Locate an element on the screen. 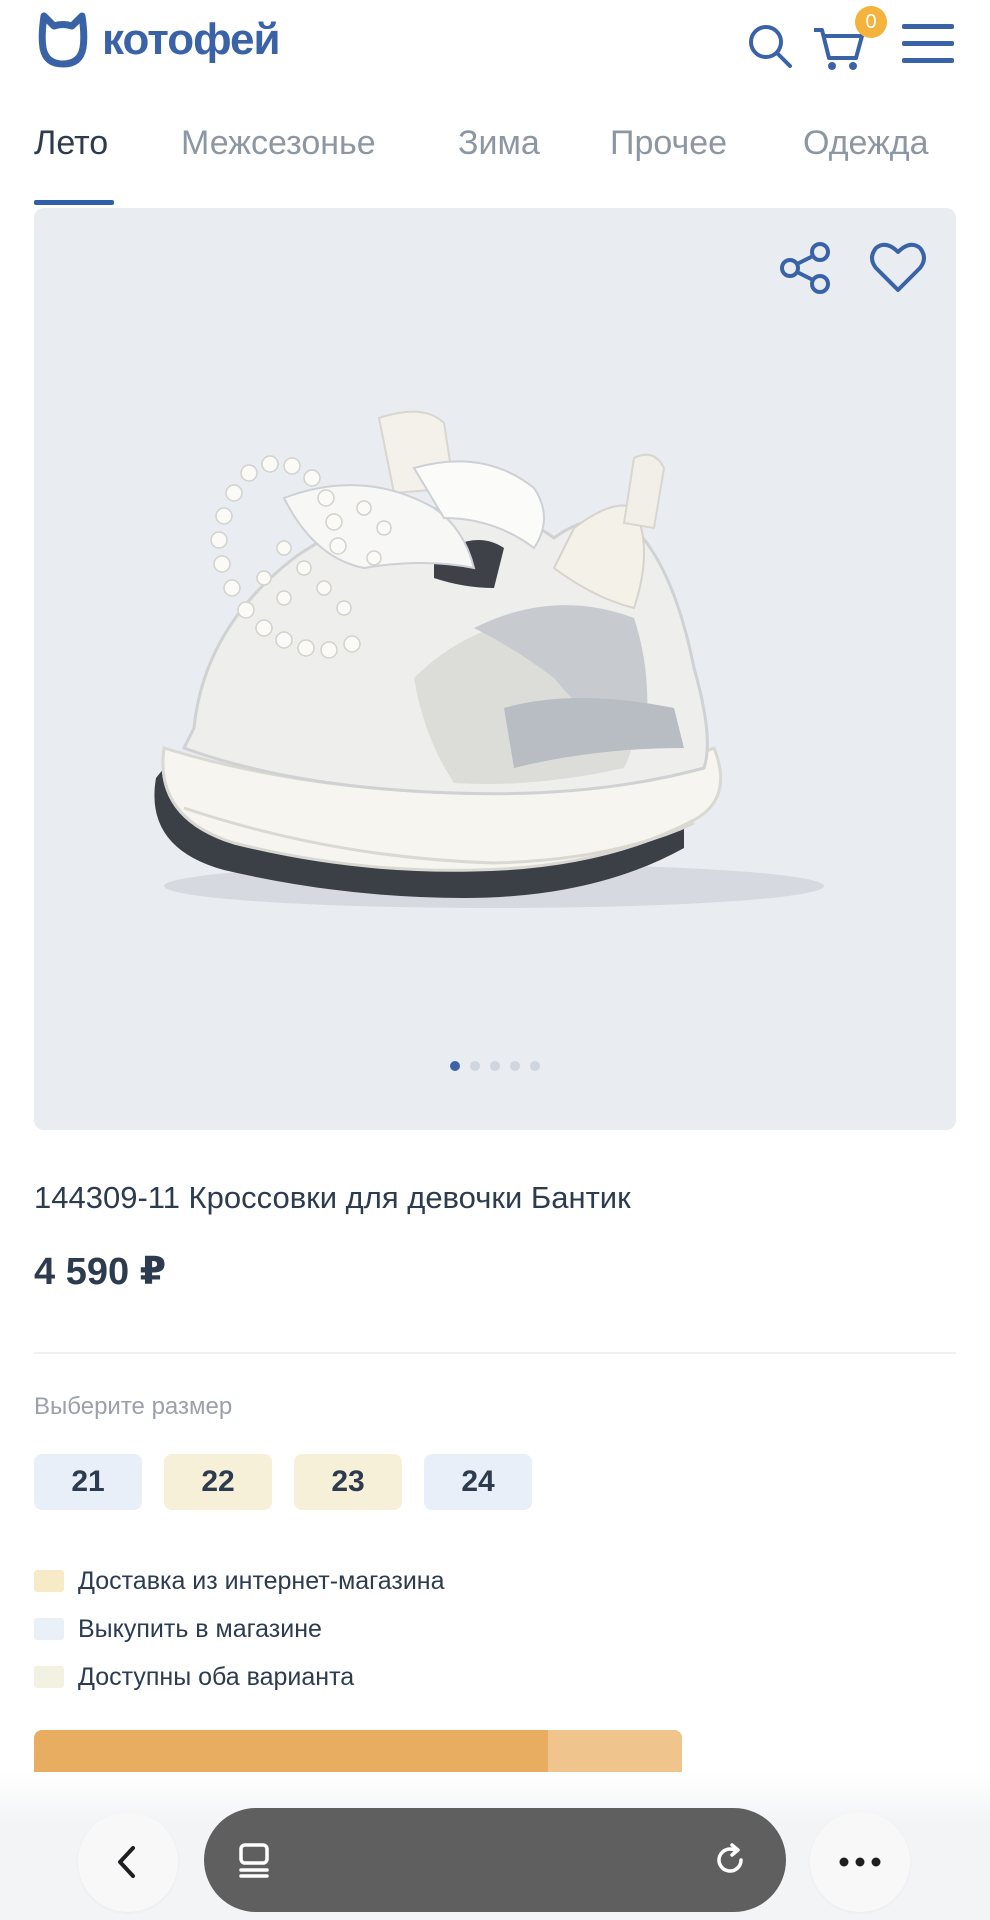 The height and width of the screenshot is (1920, 990). tab-clothing: Одежда is located at coordinates (866, 143).